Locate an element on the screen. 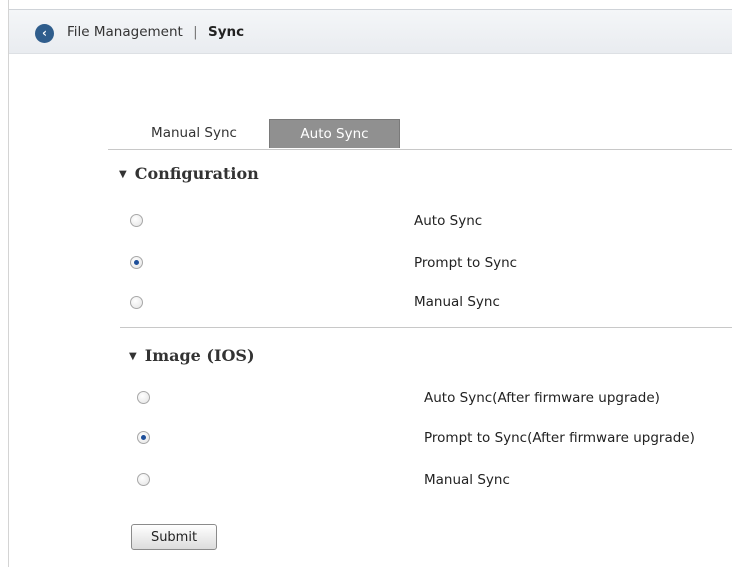 This screenshot has width=732, height=567. image-manual-sync-label: Manual Sync is located at coordinates (467, 480).